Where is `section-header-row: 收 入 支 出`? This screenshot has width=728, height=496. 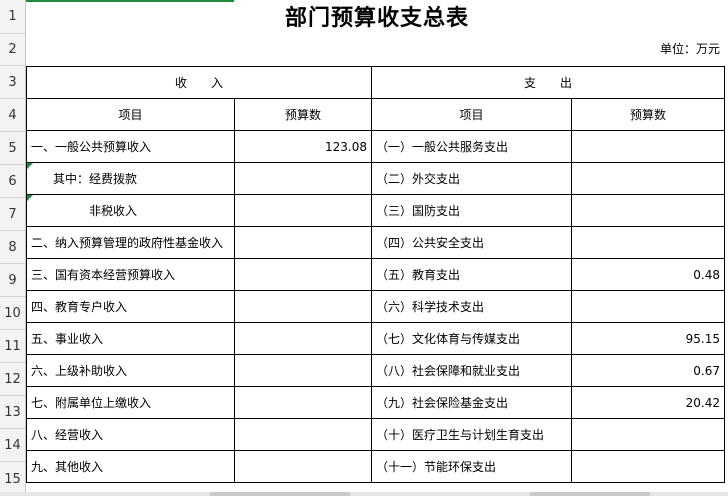
section-header-row: 收 入 支 出 is located at coordinates (375, 82).